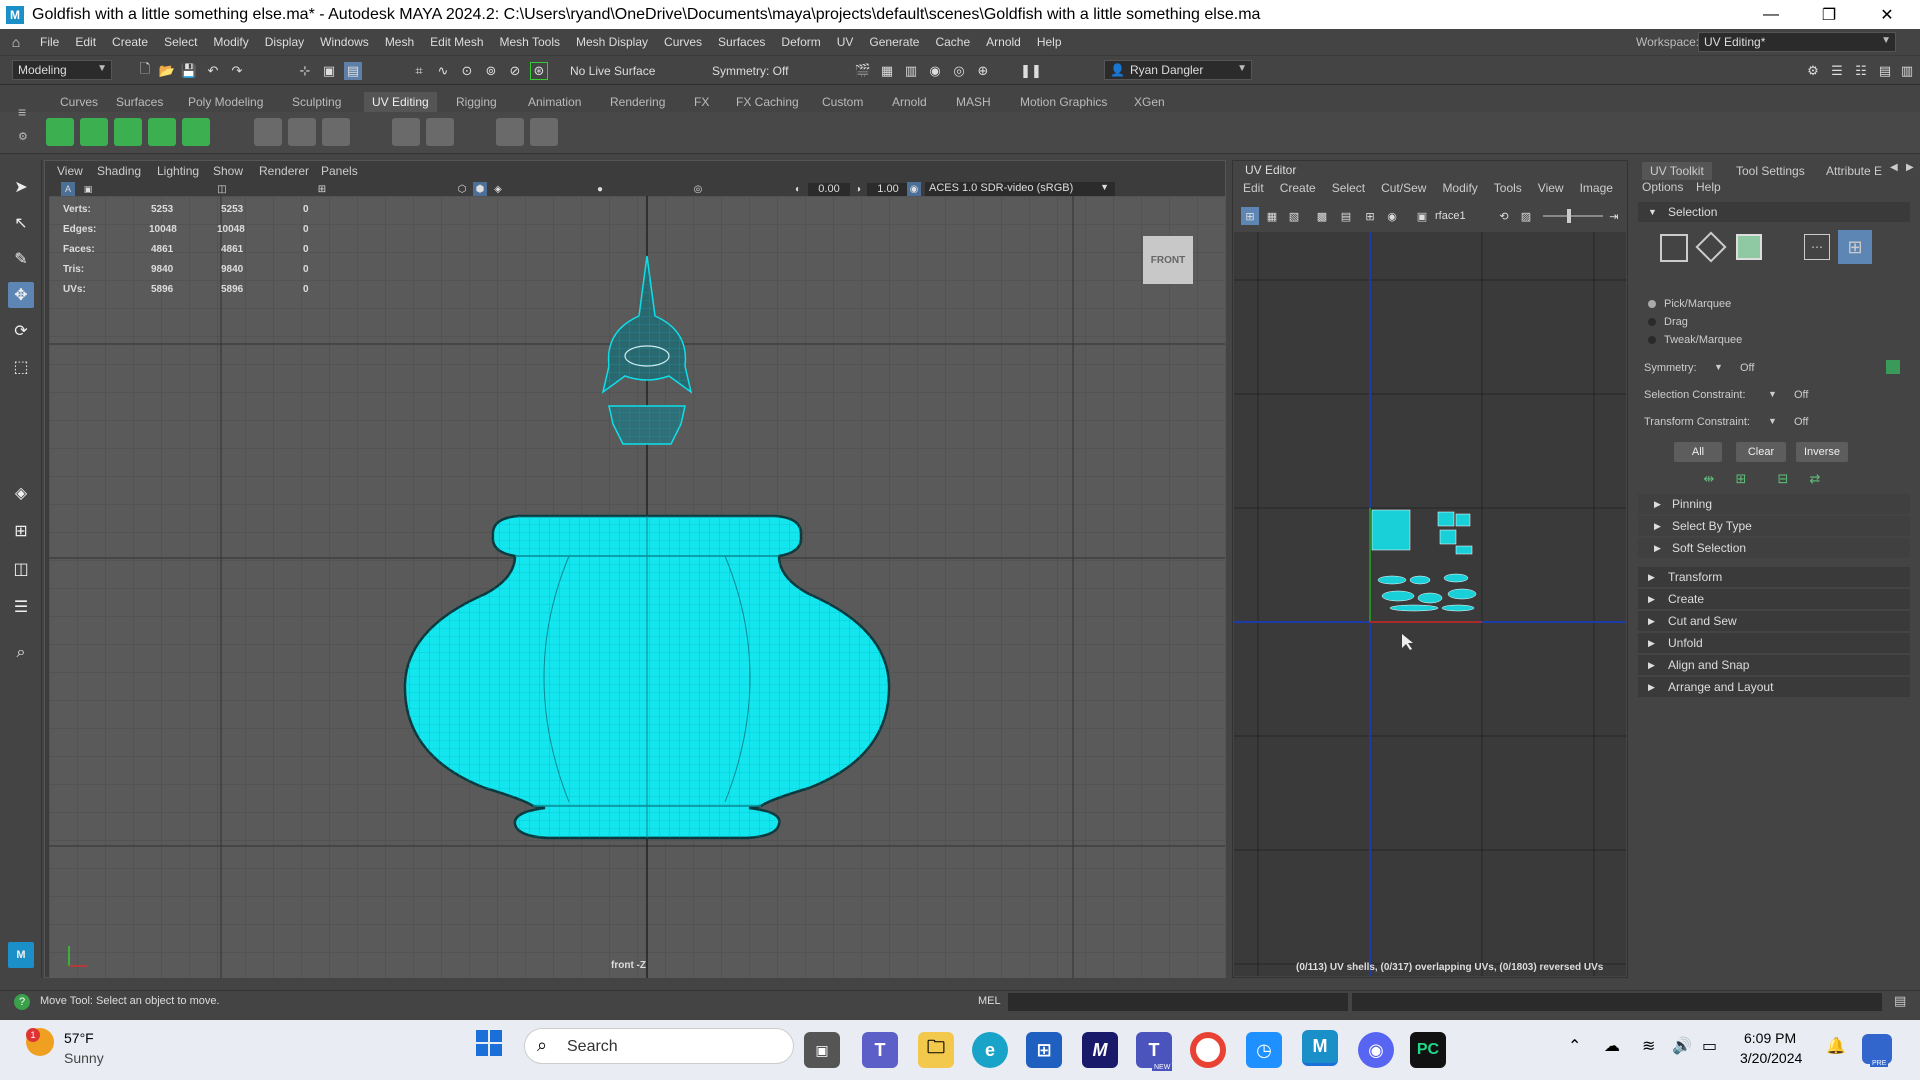 This screenshot has height=1080, width=1920. I want to click on menu-create: Create, so click(130, 42).